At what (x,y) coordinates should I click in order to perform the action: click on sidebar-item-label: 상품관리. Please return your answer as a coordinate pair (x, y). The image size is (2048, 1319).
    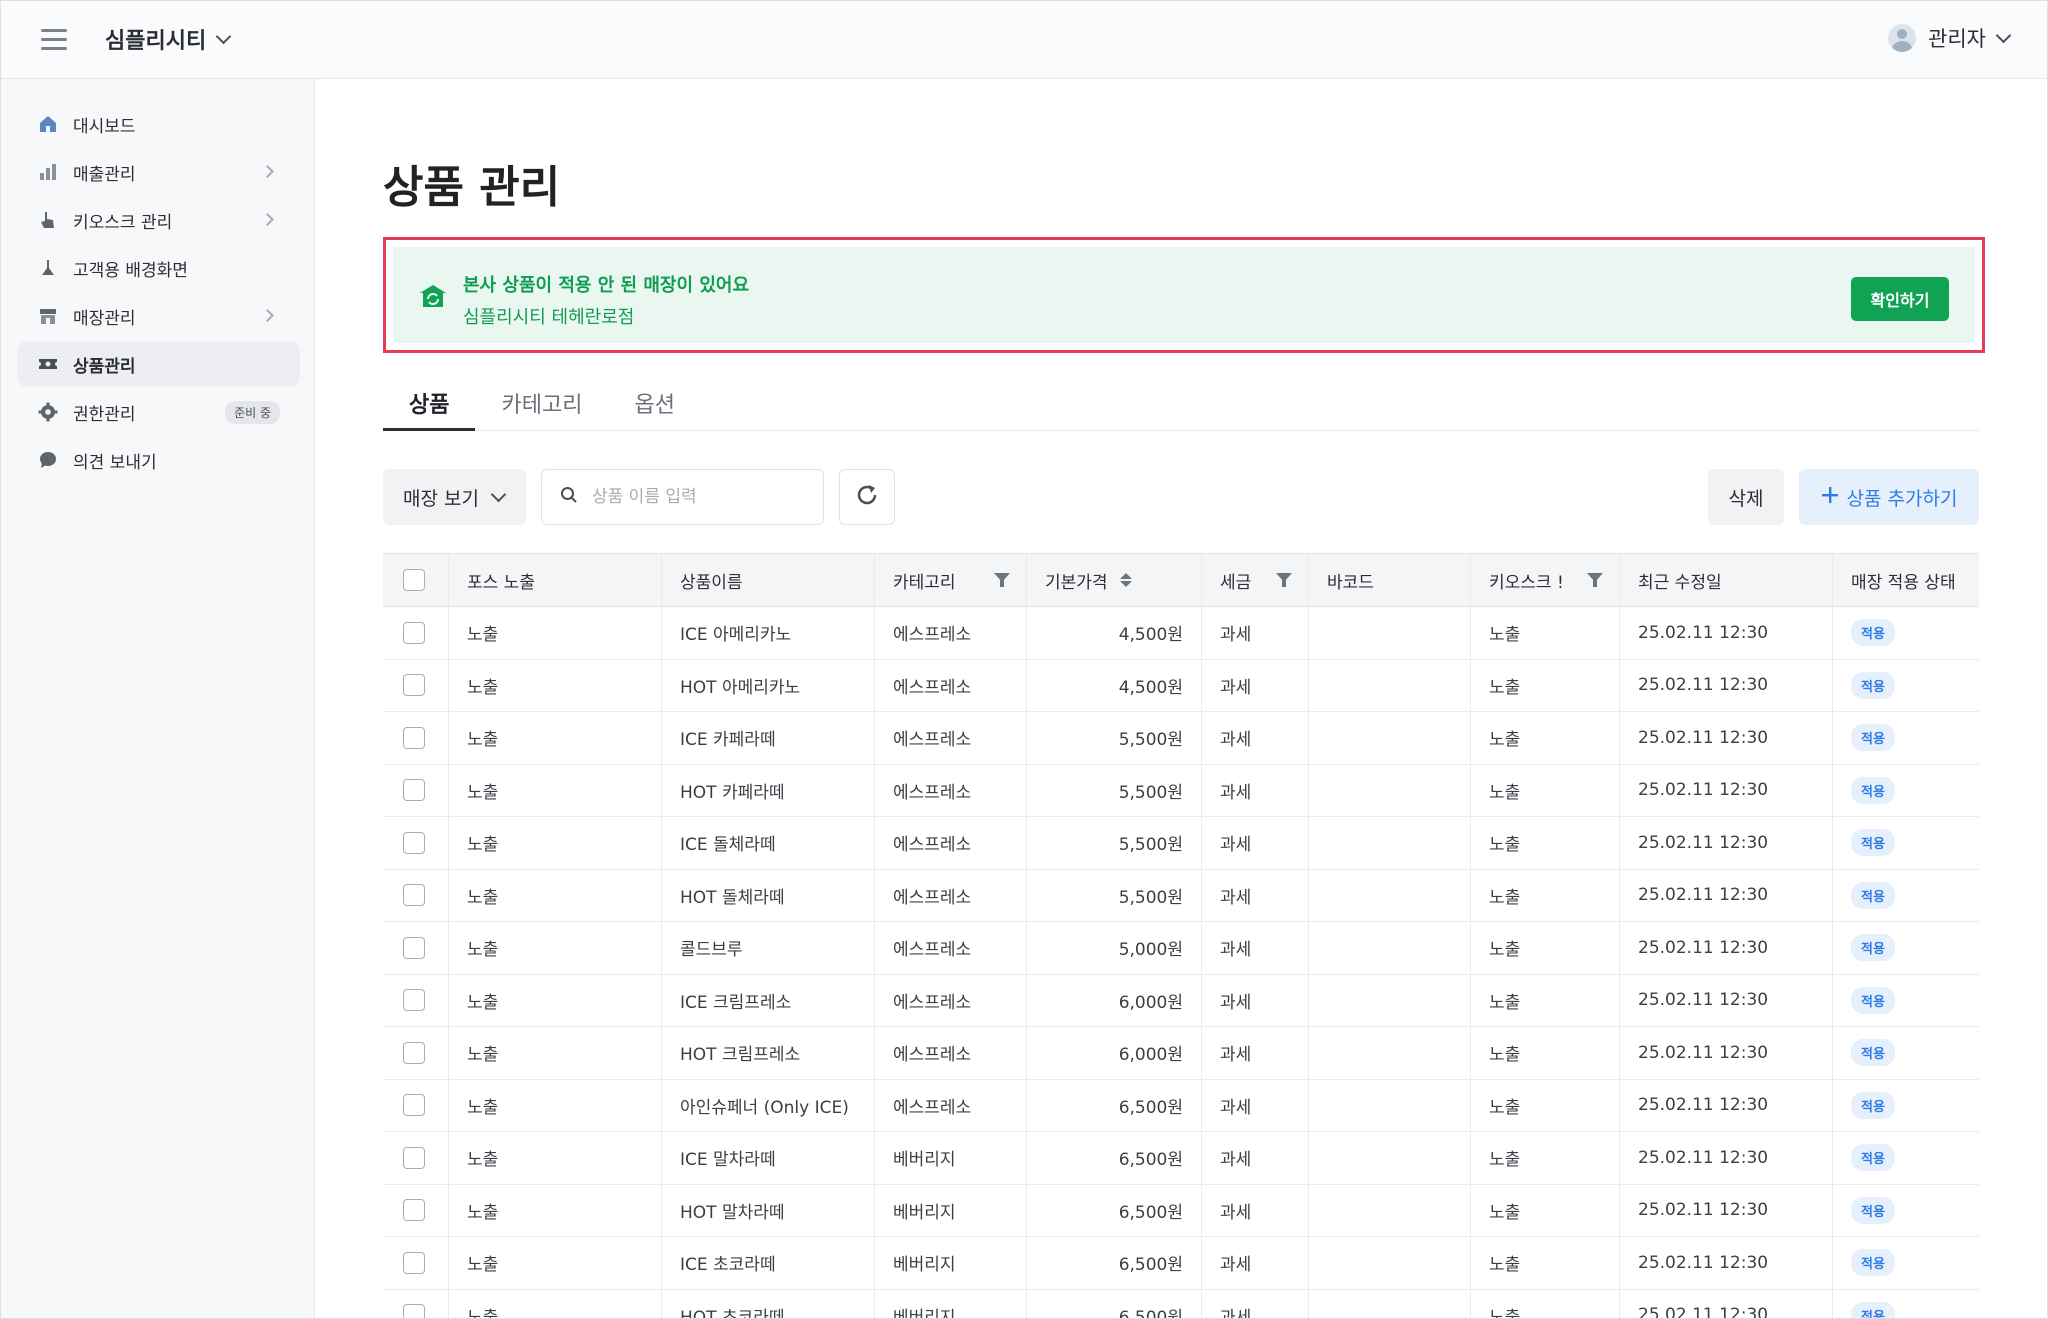
    Looking at the image, I should click on (104, 366).